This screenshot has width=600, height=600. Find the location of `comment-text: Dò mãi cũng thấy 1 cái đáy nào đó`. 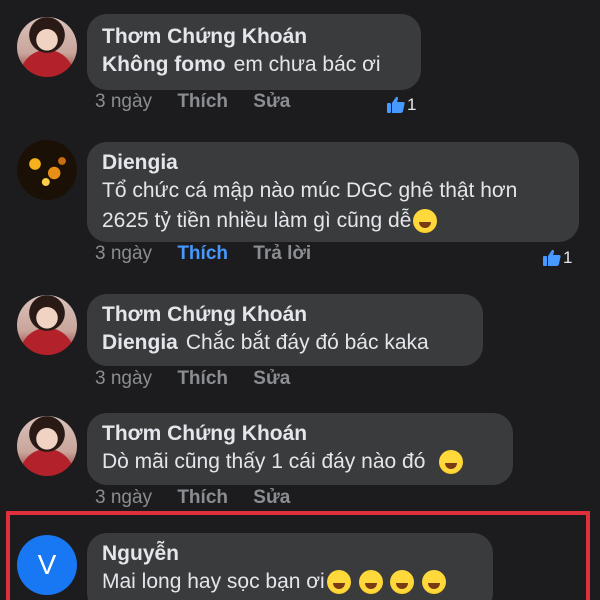

comment-text: Dò mãi cũng thấy 1 cái đáy nào đó is located at coordinates (299, 462).